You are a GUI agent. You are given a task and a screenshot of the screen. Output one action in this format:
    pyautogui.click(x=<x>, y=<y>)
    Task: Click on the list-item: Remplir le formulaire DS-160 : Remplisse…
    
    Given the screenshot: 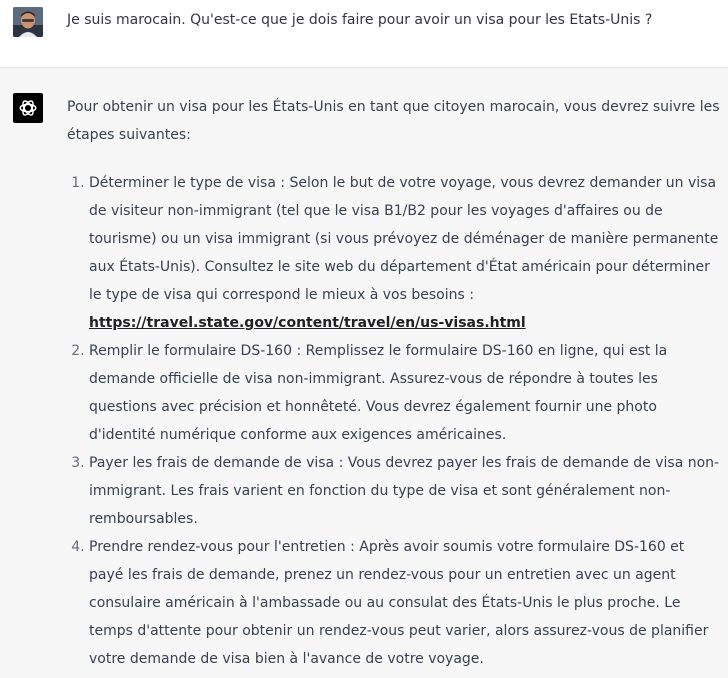 What is the action you would take?
    pyautogui.click(x=405, y=393)
    